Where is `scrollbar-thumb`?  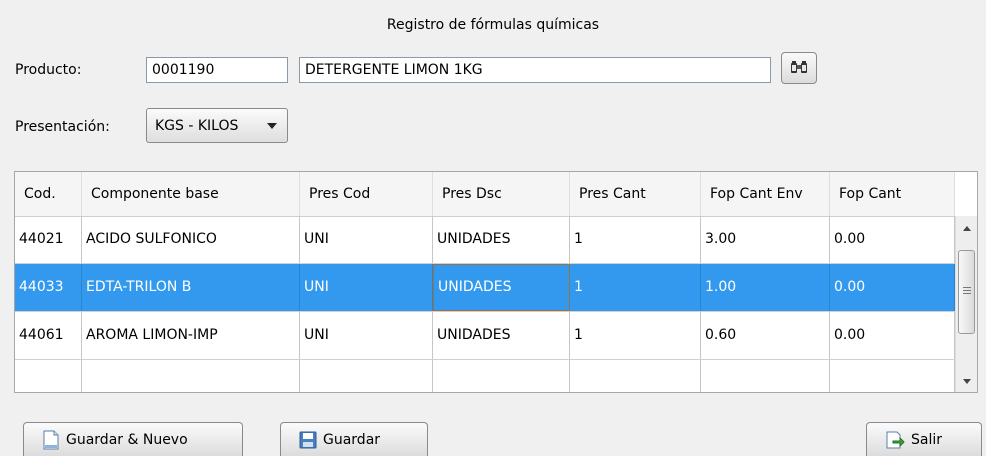 scrollbar-thumb is located at coordinates (966, 292).